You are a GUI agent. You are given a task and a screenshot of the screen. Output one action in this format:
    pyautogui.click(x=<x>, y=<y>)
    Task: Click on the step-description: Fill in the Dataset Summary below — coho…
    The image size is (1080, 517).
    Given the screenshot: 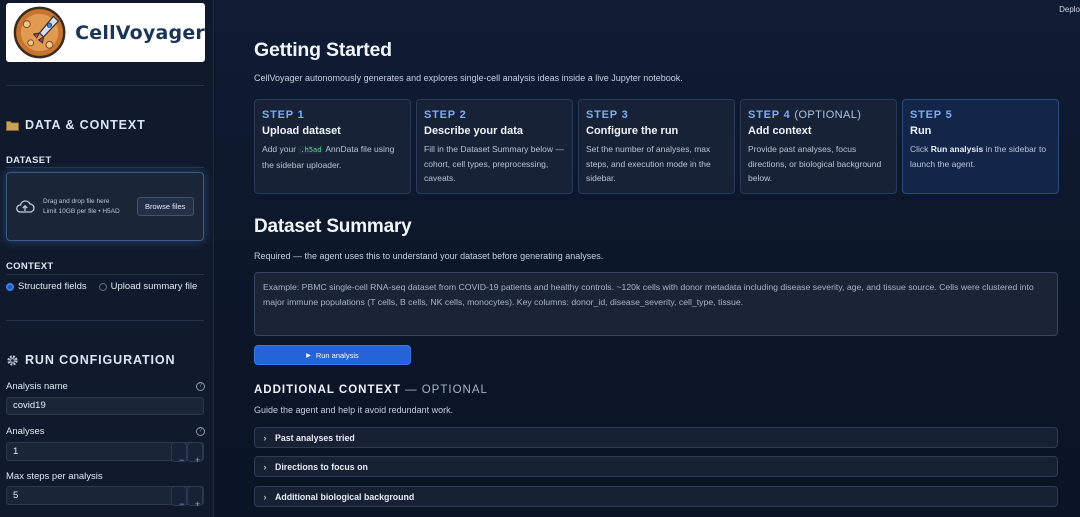 What is the action you would take?
    pyautogui.click(x=494, y=163)
    